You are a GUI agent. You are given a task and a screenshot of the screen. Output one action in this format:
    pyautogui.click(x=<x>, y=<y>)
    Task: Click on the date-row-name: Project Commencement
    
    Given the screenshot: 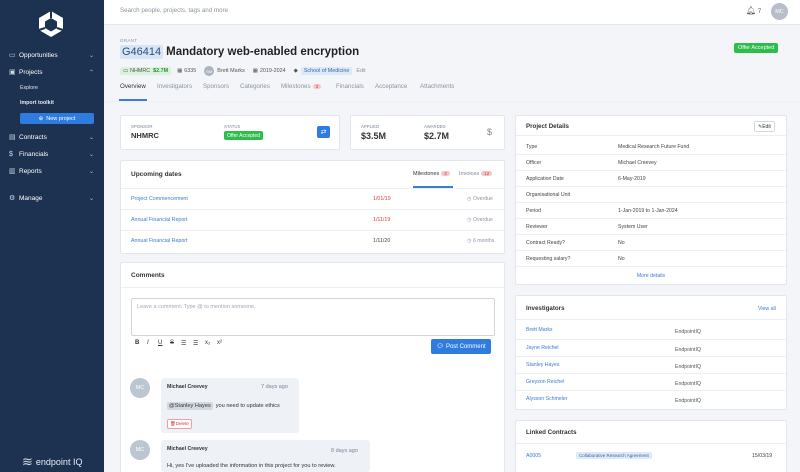 What is the action you would take?
    pyautogui.click(x=159, y=199)
    